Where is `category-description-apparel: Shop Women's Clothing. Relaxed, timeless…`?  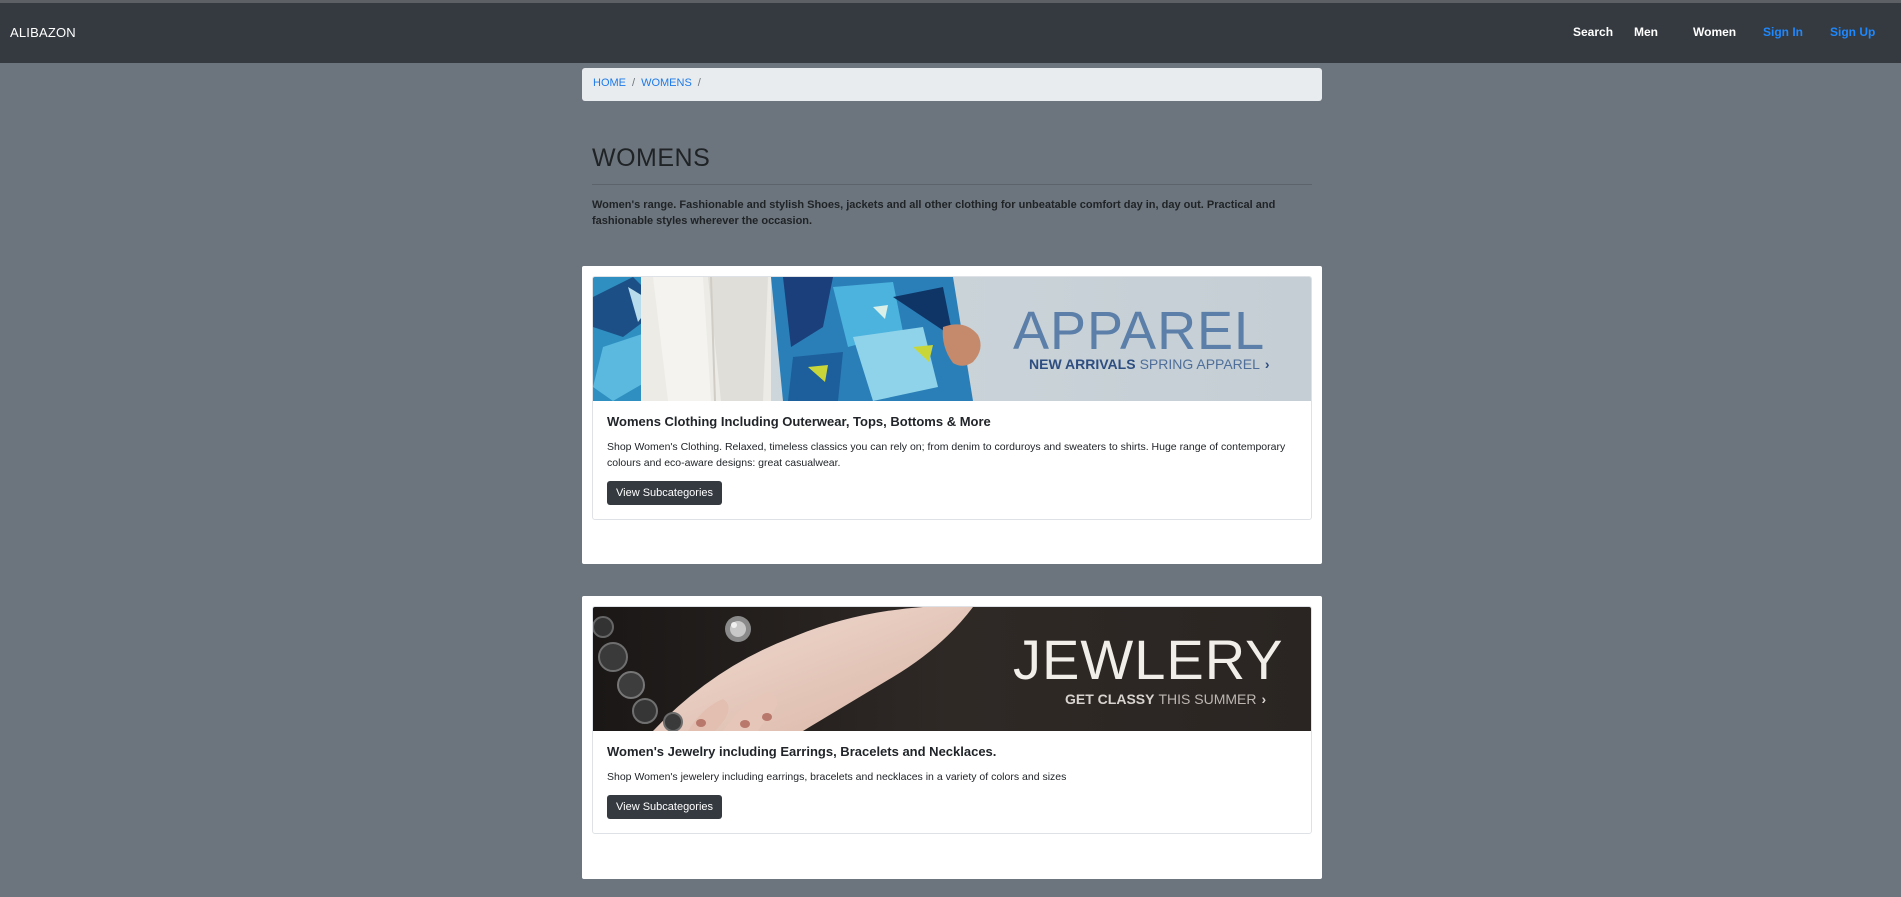
category-description-apparel: Shop Women's Clothing. Relaxed, timeless… is located at coordinates (946, 455).